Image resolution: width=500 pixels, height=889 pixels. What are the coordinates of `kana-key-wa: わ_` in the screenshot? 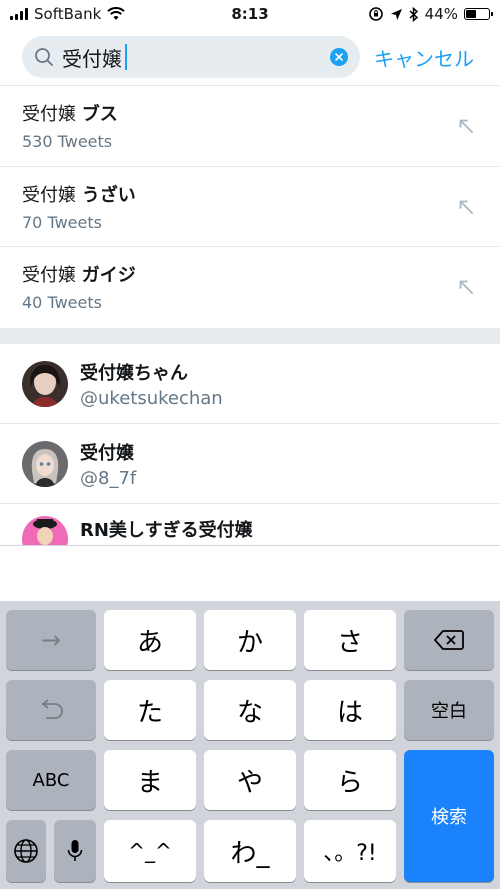 It's located at (250, 851).